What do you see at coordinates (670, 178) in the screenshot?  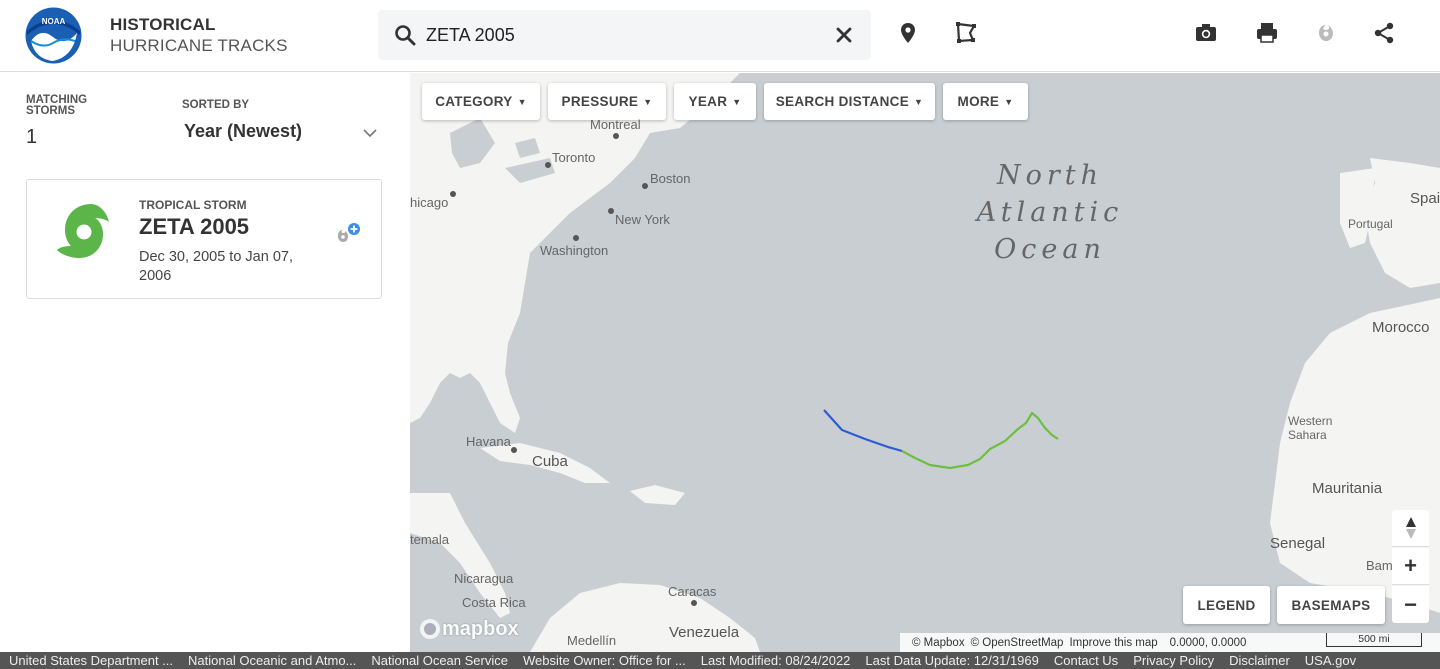 I see `place-label: Boston` at bounding box center [670, 178].